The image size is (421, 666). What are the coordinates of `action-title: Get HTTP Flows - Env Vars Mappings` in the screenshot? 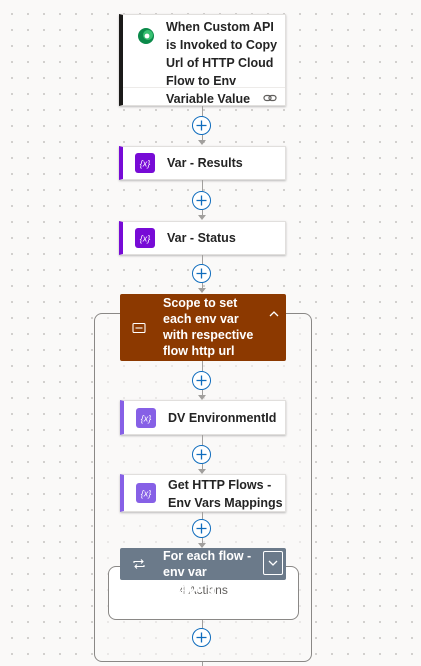 It's located at (225, 494).